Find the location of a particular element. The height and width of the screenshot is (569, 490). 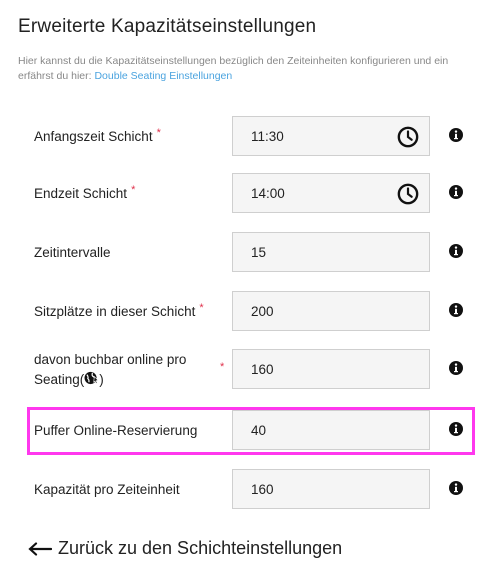

online-bookable-label: davon buchbar online pro Seating( ) * is located at coordinates (129, 369).